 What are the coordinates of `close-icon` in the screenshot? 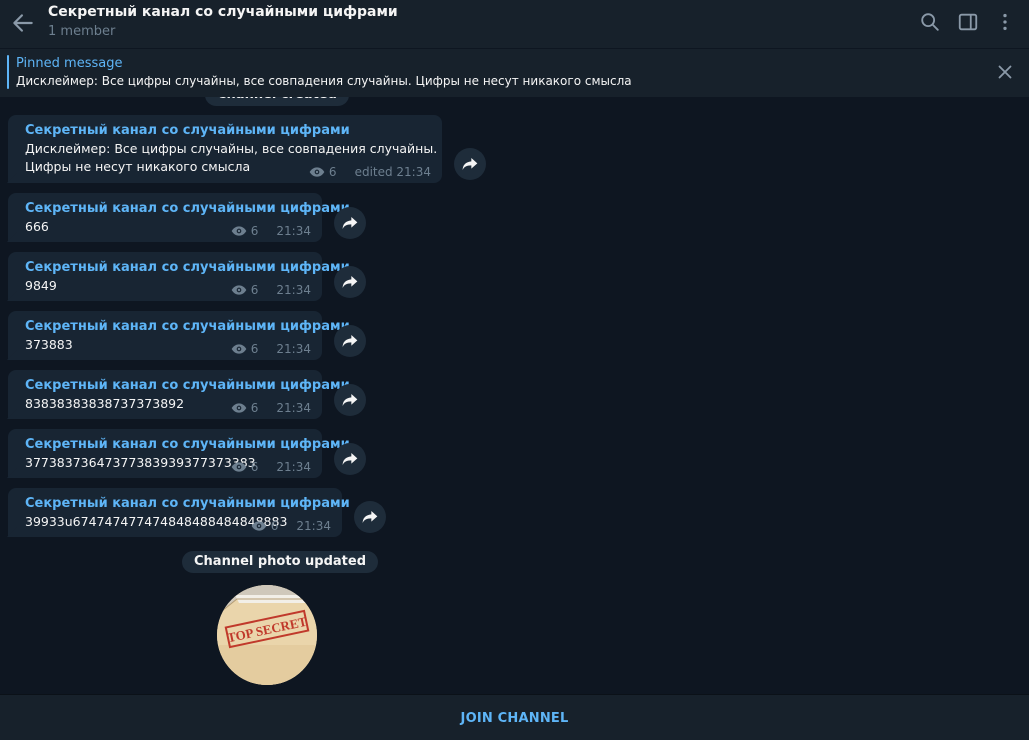 It's located at (1005, 72).